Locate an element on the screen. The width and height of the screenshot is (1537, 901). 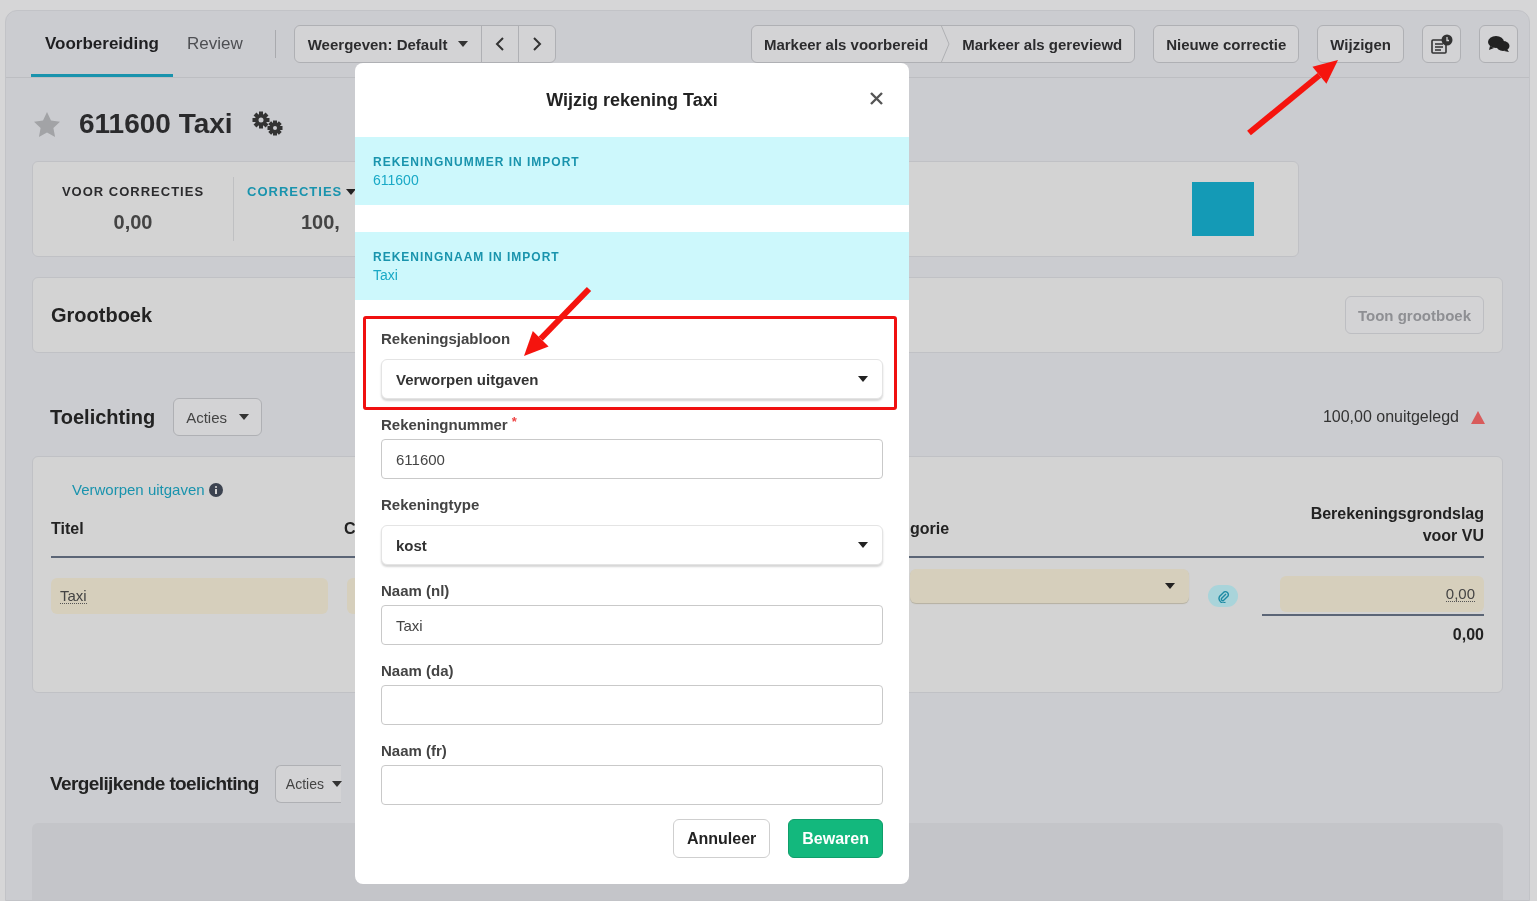
summary-label: VOOR CORRECTIES is located at coordinates (133, 191).